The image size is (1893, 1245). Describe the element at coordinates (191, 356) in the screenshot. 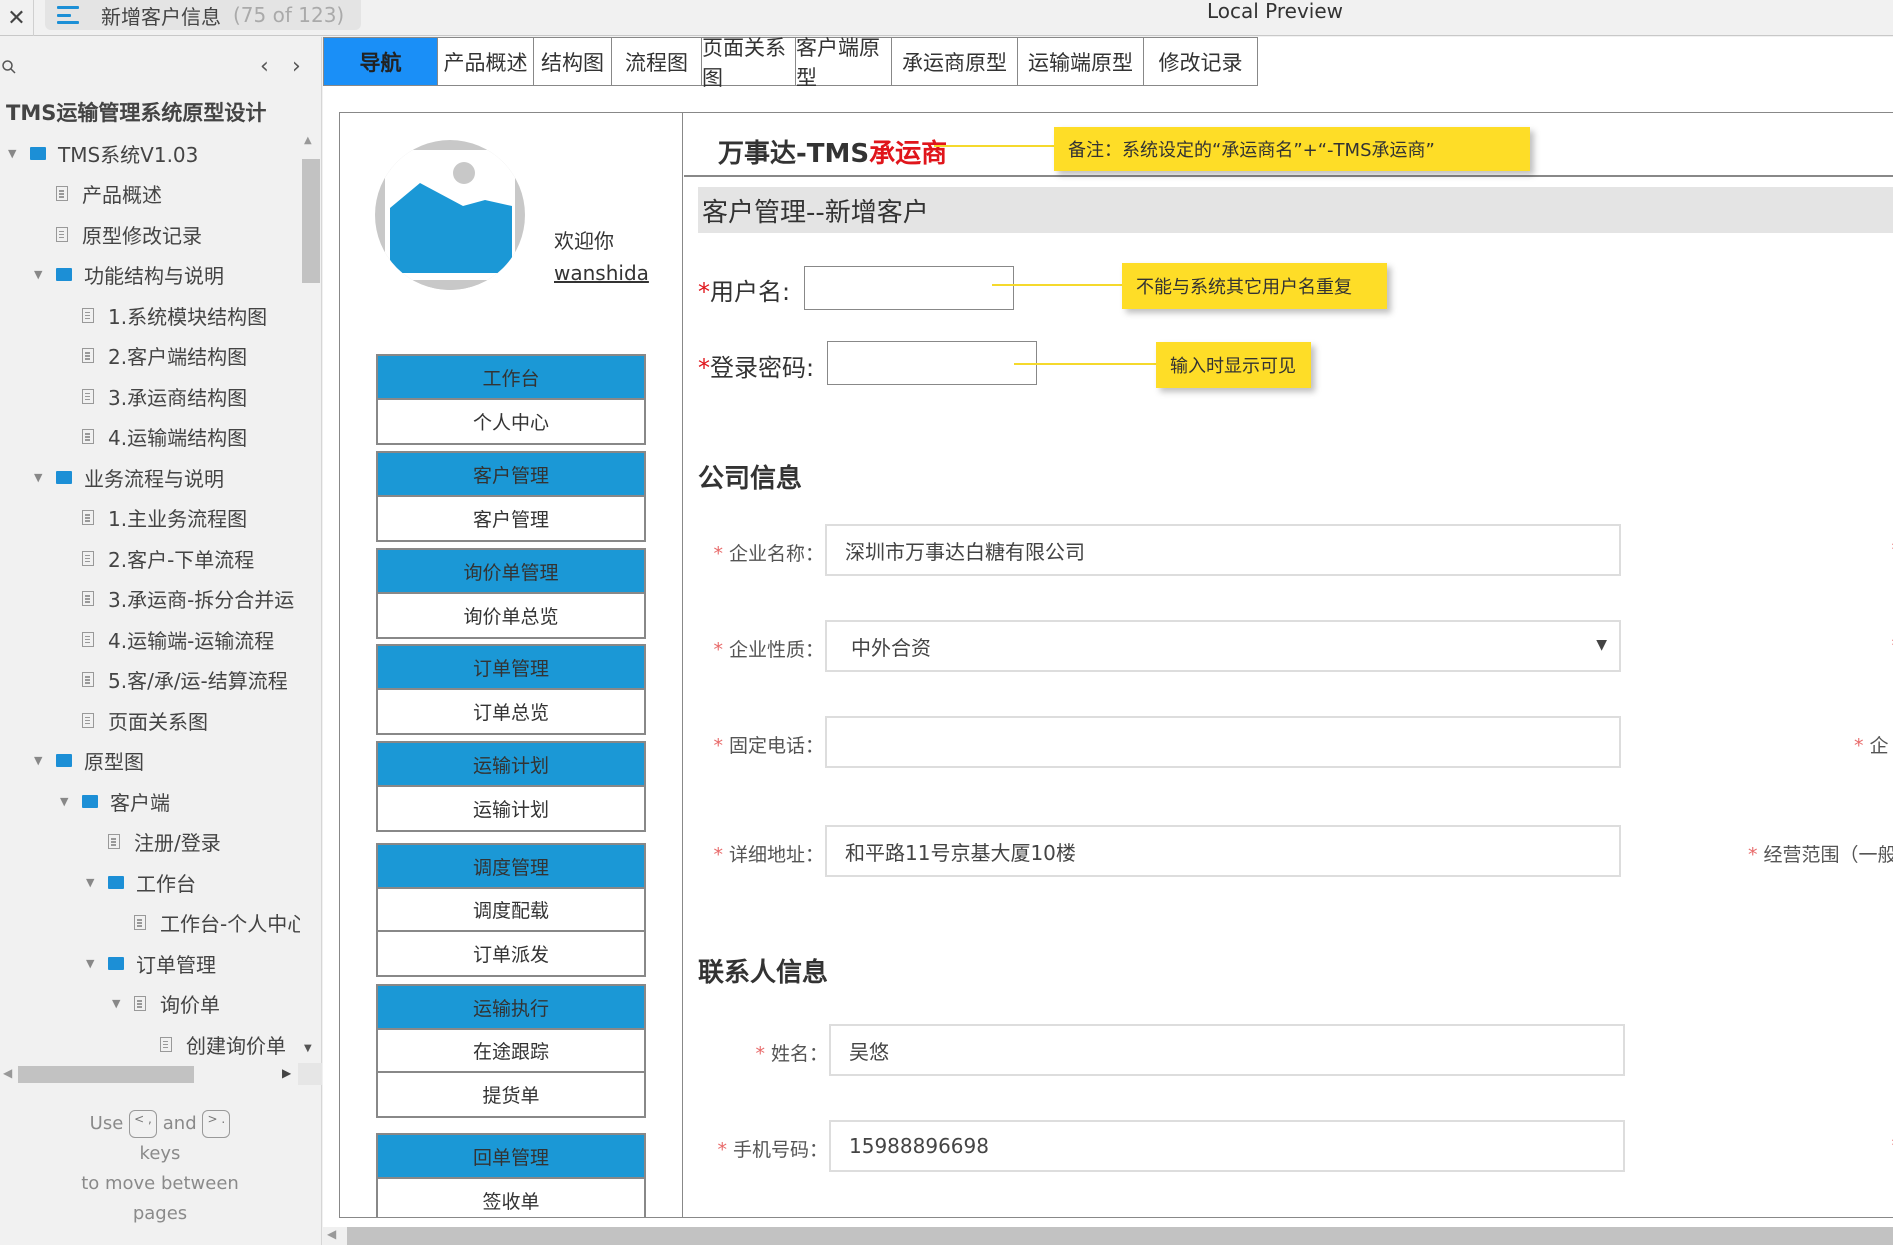

I see `tree-item: 2.客户端结构图` at that location.